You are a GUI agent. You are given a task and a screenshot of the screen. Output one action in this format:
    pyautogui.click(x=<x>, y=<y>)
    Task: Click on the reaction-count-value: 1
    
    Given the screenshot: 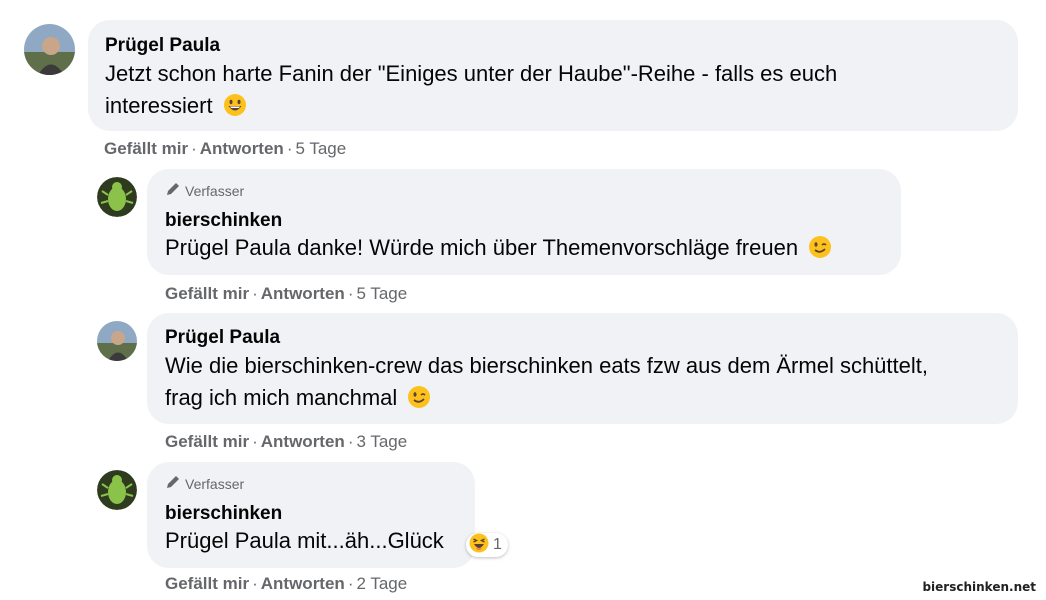 What is the action you would take?
    pyautogui.click(x=497, y=544)
    